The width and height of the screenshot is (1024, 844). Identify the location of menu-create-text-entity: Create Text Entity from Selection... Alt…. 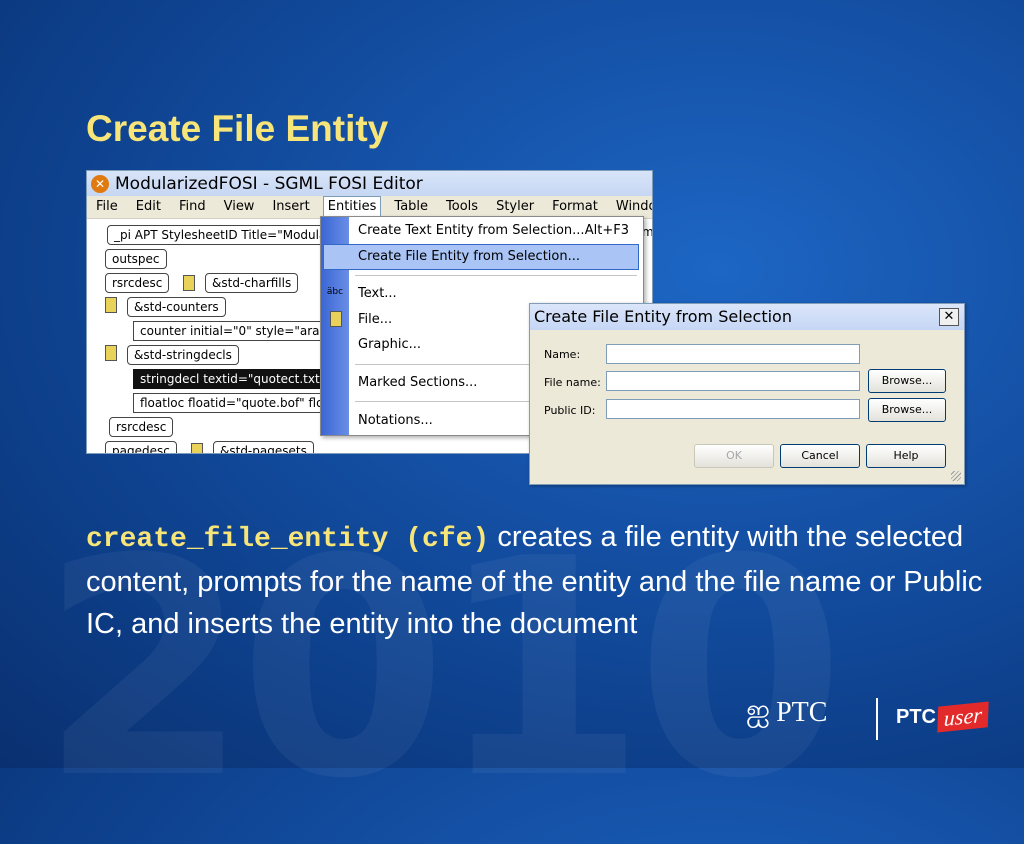
(498, 231).